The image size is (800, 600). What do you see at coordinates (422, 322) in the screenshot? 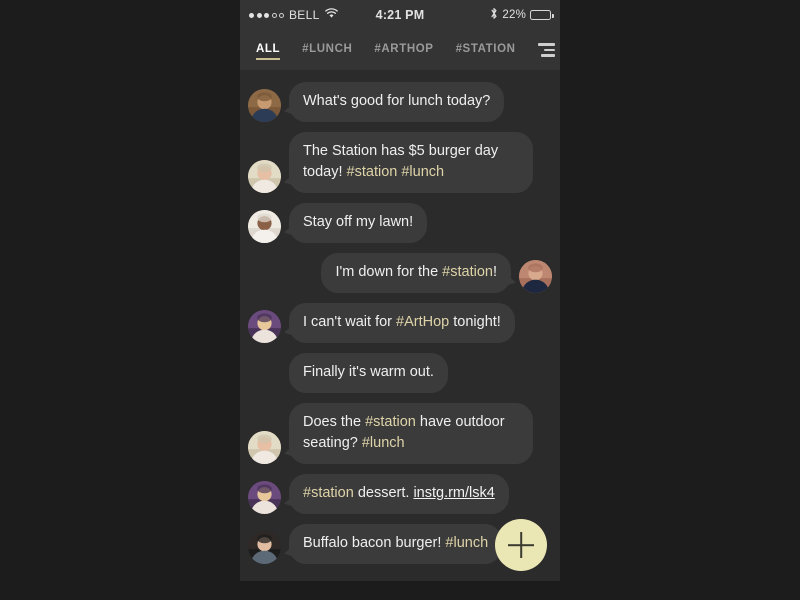
I see `hashtag-link: #ArtHop` at bounding box center [422, 322].